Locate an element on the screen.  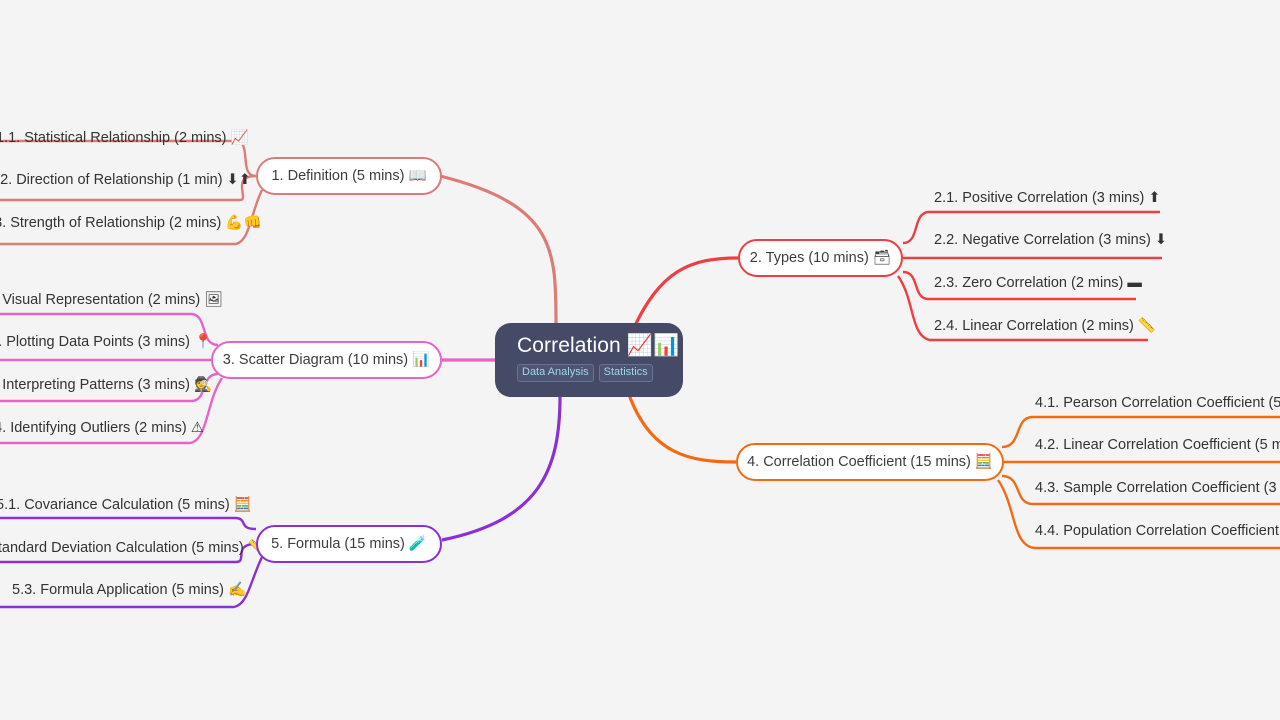
leaf-label: 2.2. Negative Correlation (3 mins) ⬇ is located at coordinates (1050, 240).